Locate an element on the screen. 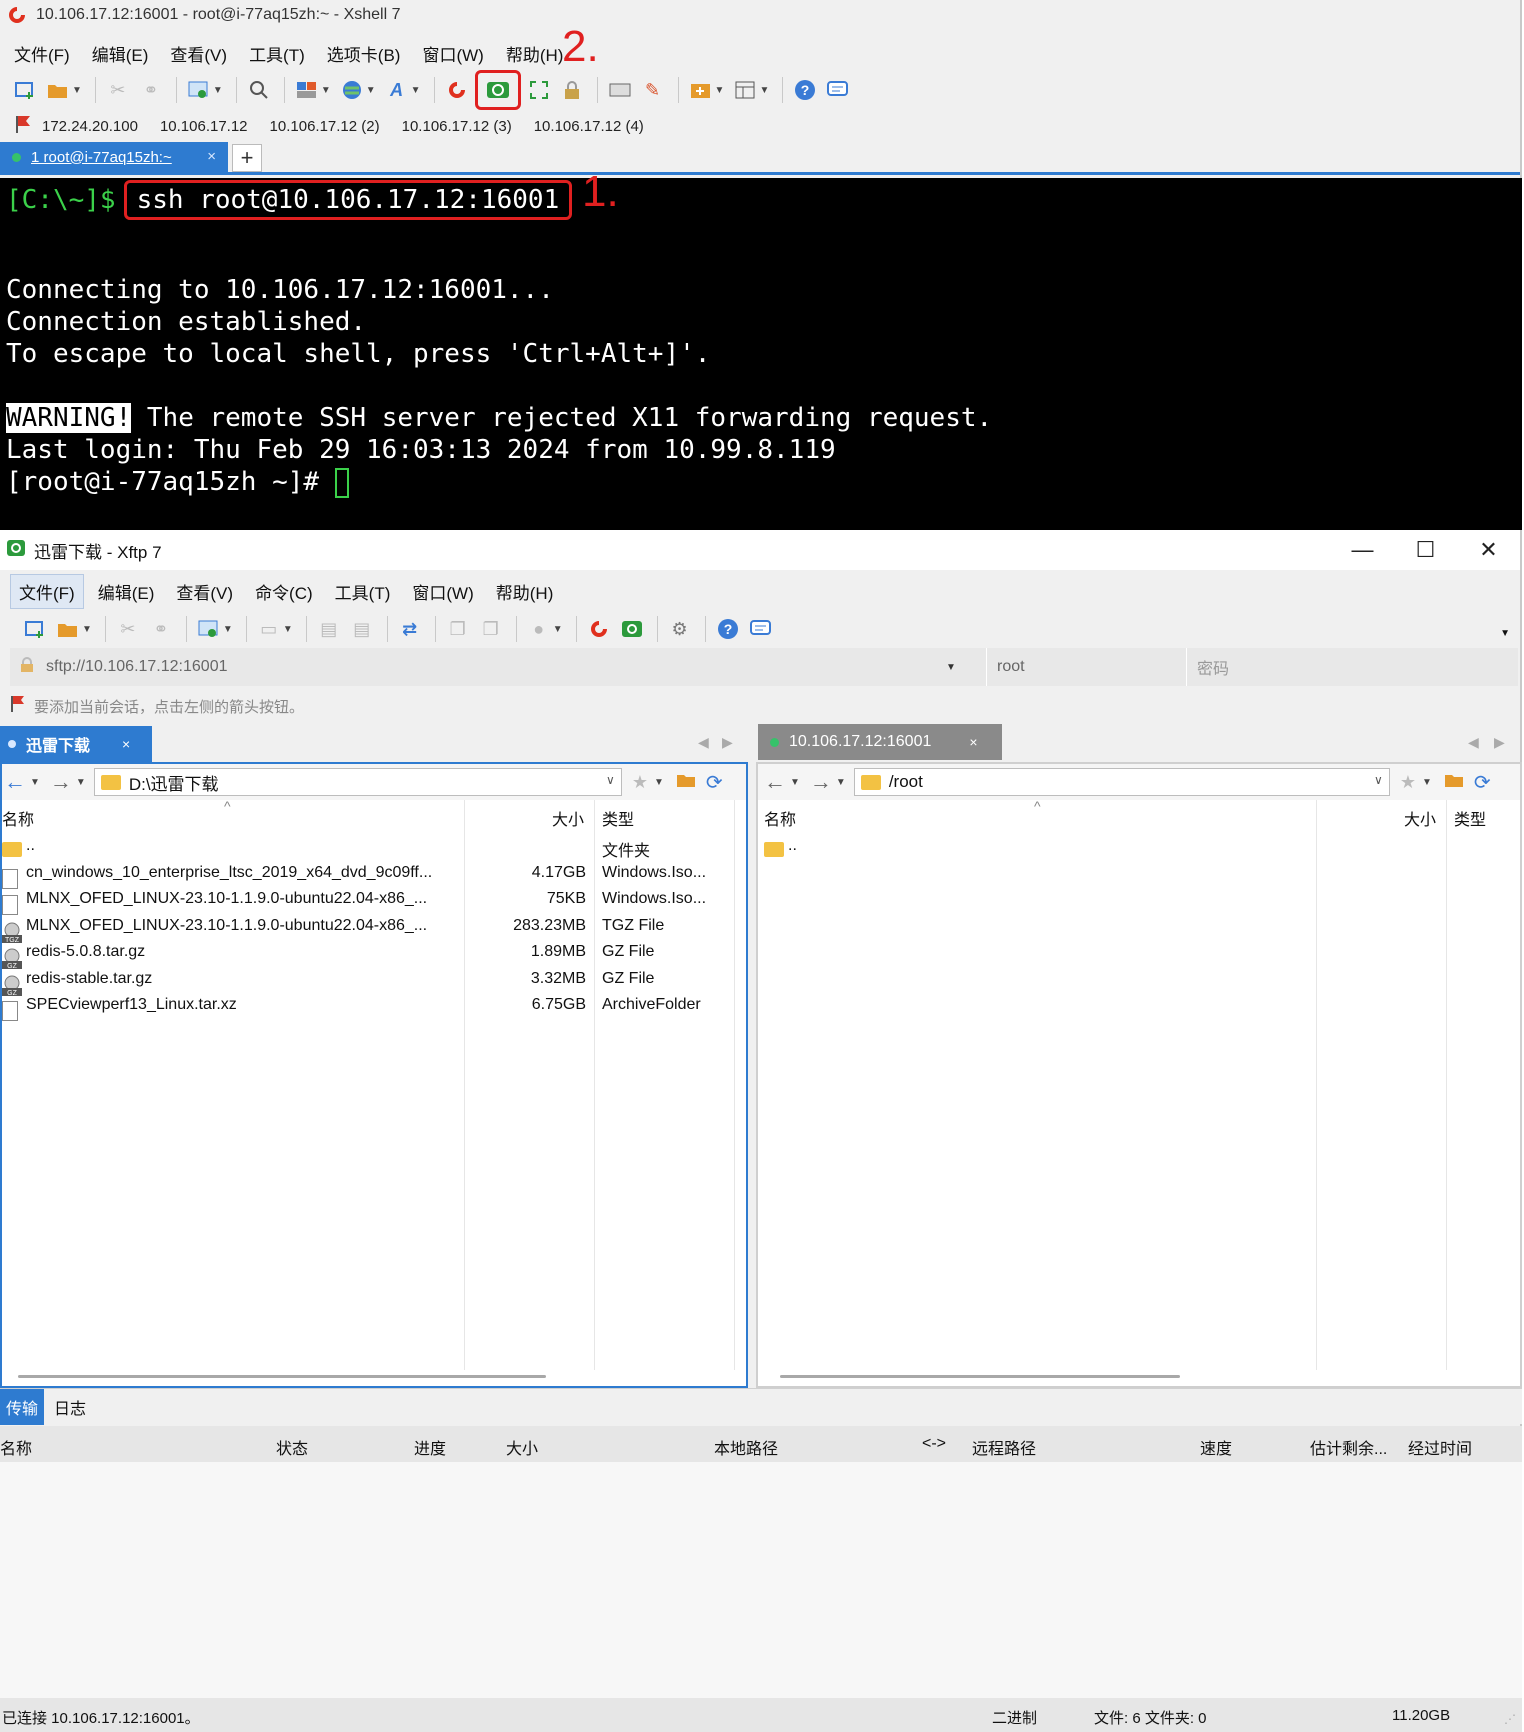 Image resolution: width=1524 pixels, height=1732 pixels. xftp-link-icon: ⚭ is located at coordinates (161, 629).